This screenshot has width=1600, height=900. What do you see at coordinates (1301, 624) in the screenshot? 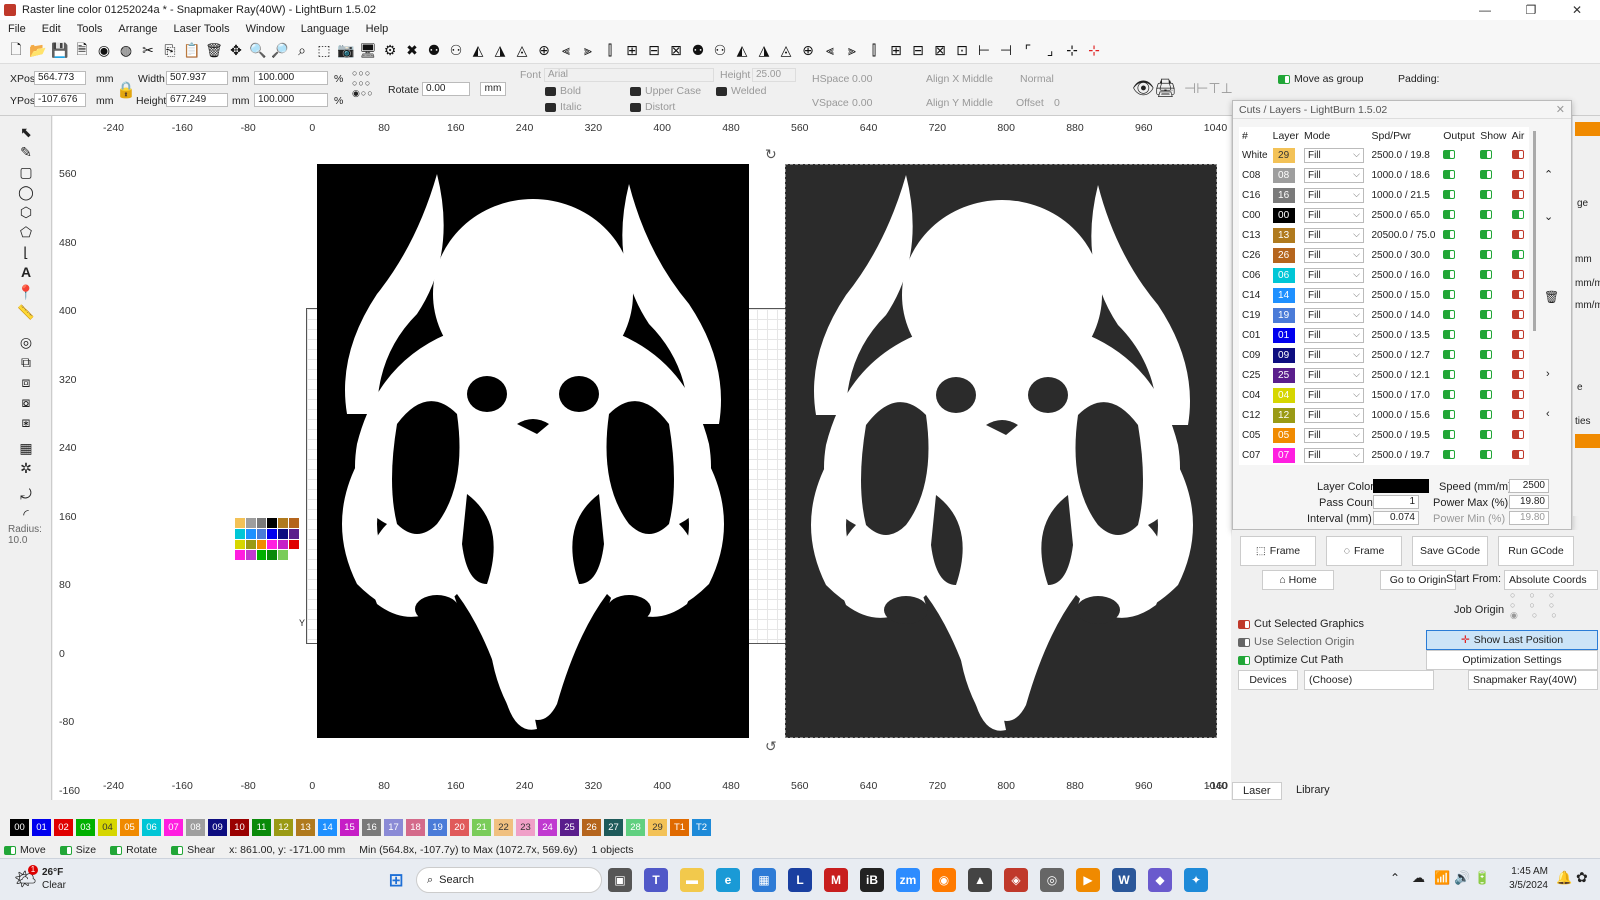
I see `cut-selected-toggle: Cut Selected Graphics` at bounding box center [1301, 624].